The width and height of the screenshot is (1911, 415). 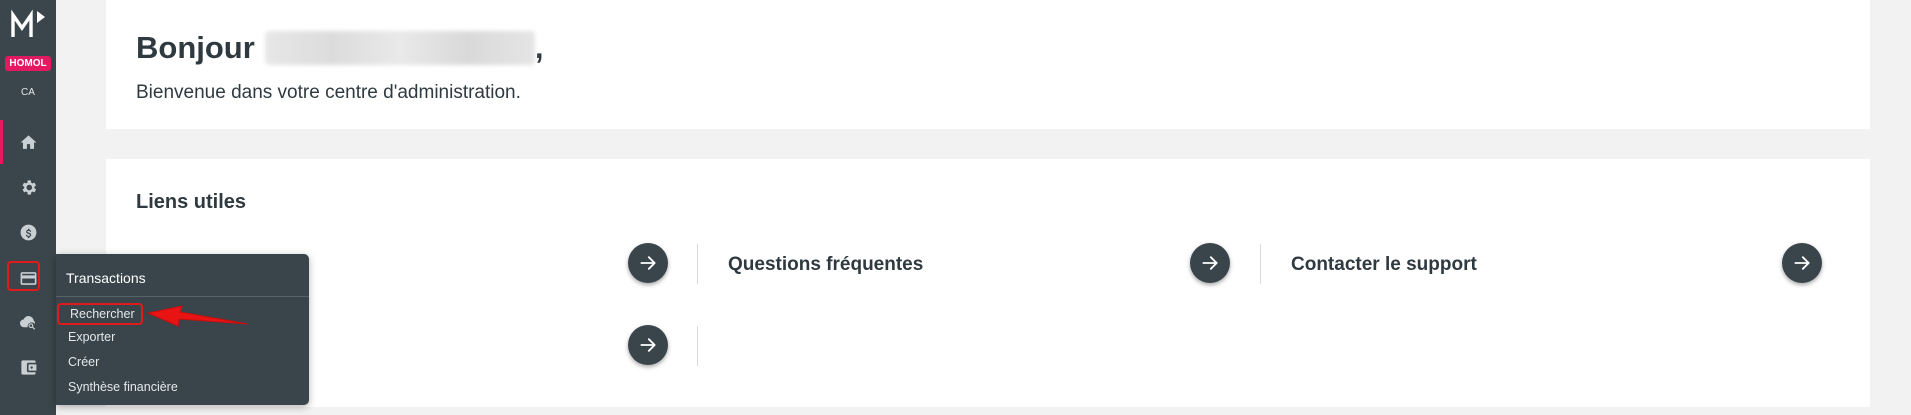 What do you see at coordinates (91, 337) in the screenshot?
I see `menu-item-exporter: Exporter` at bounding box center [91, 337].